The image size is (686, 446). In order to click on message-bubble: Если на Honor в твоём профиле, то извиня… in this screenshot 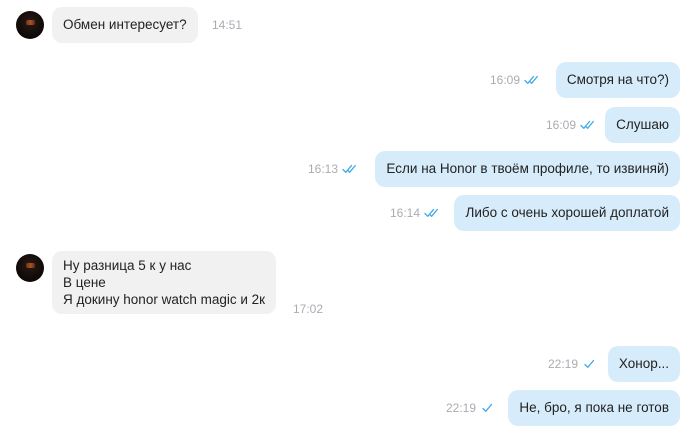, I will do `click(527, 169)`.